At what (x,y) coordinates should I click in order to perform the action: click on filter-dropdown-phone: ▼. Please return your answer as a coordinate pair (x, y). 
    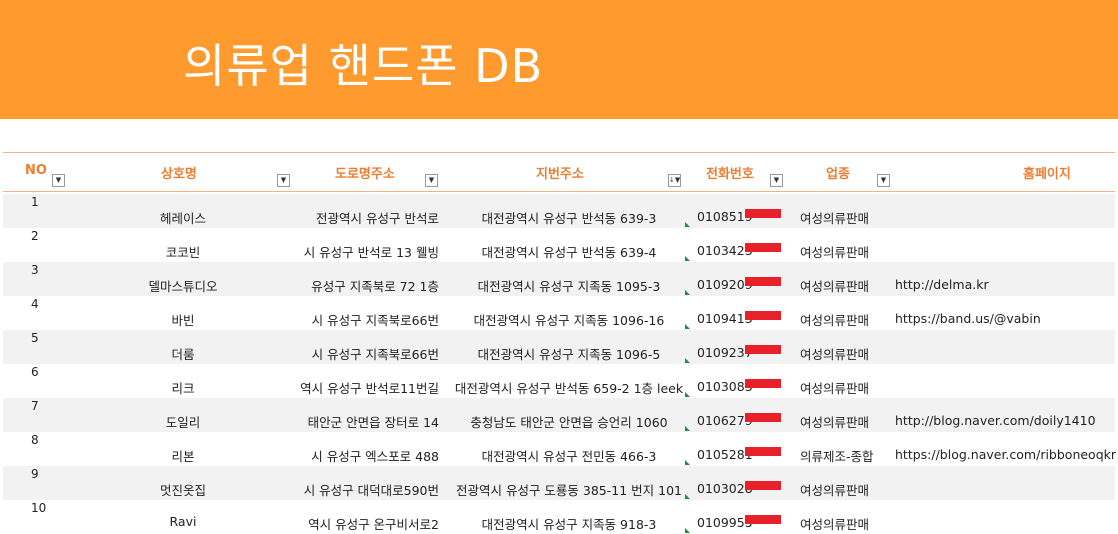
    Looking at the image, I should click on (776, 180).